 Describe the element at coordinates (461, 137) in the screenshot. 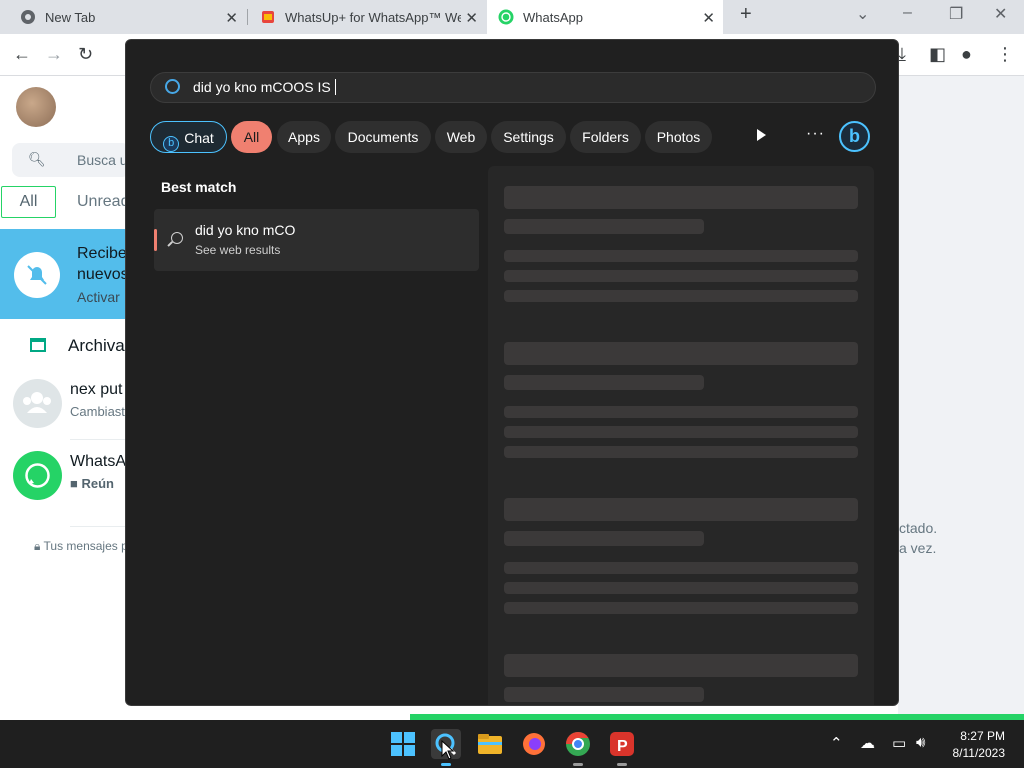

I see `chip-web: Web` at that location.